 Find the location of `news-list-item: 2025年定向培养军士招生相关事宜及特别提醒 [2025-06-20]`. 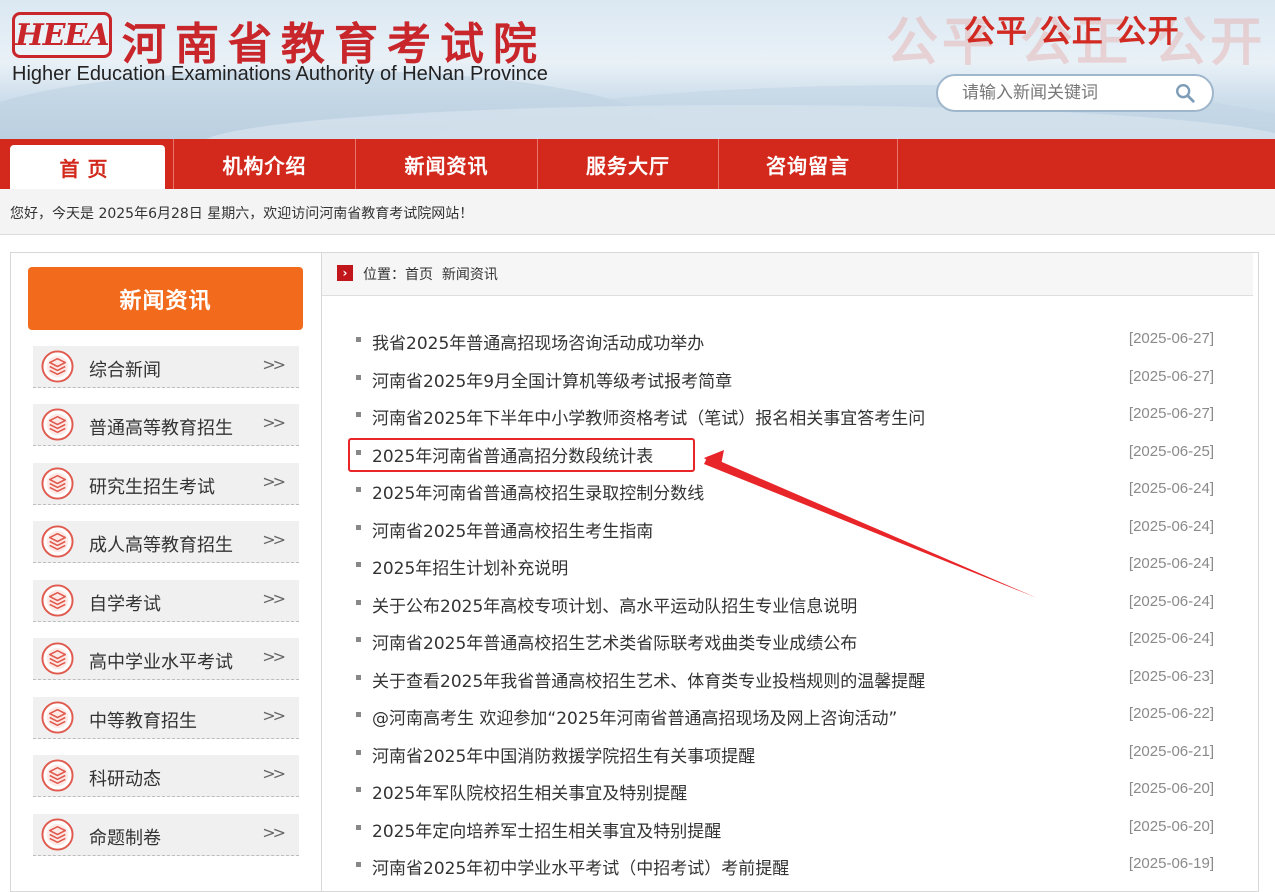

news-list-item: 2025年定向培养军士招生相关事宜及特别提醒 [2025-06-20] is located at coordinates (786, 829).